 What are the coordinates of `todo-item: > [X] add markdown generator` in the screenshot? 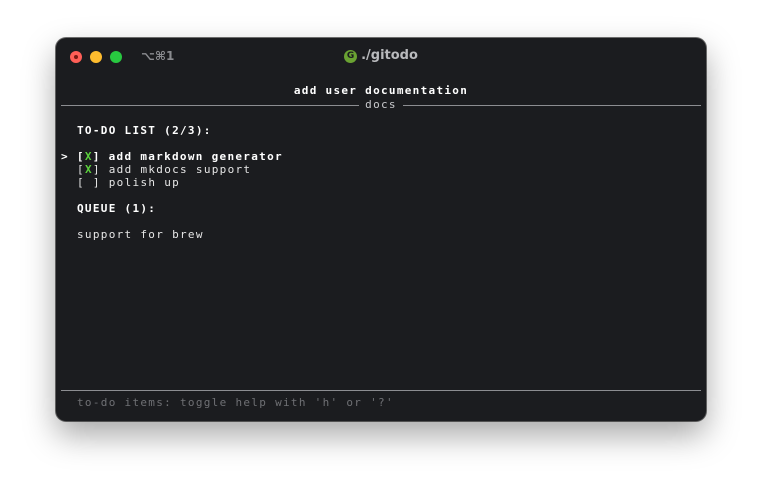 It's located at (172, 156).